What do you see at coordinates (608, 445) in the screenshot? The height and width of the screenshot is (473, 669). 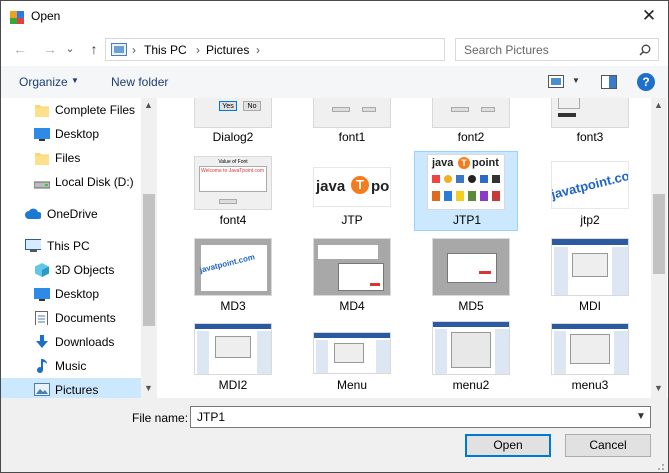 I see `cancel-button: Cancel` at bounding box center [608, 445].